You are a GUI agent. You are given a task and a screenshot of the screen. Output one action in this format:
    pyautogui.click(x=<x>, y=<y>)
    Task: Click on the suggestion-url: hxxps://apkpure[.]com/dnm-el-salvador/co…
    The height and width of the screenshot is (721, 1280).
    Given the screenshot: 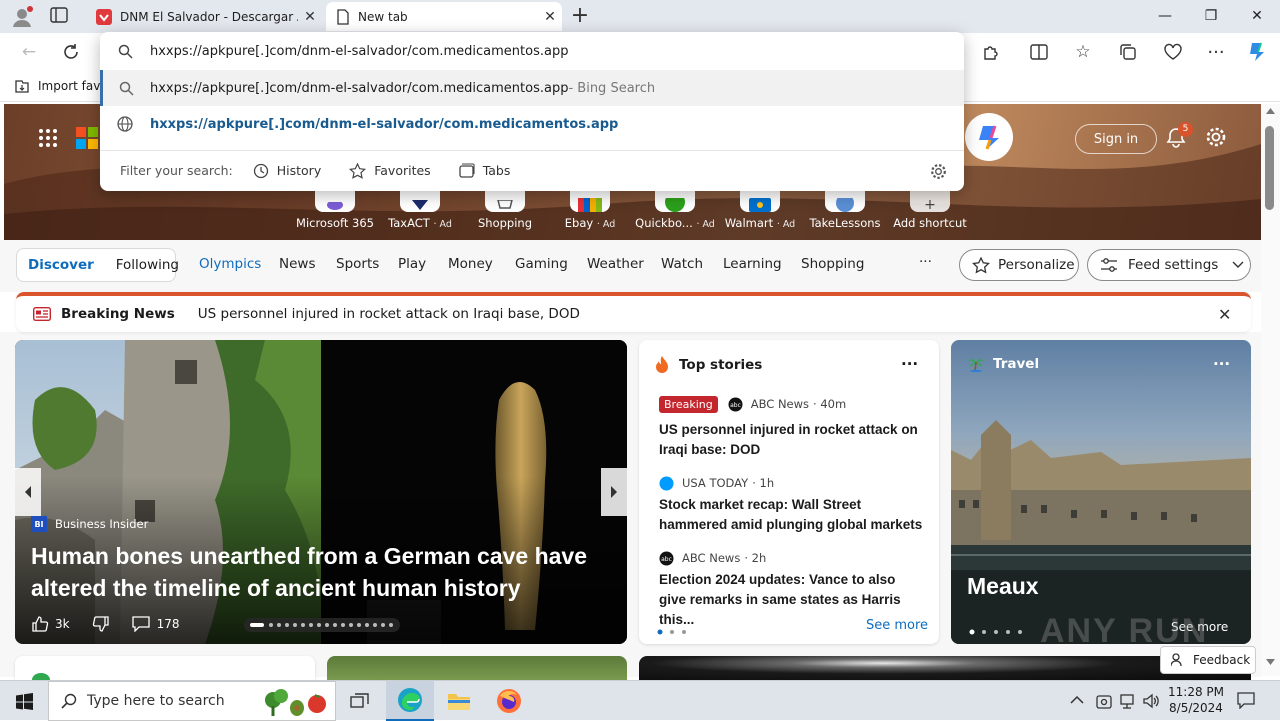 What is the action you would take?
    pyautogui.click(x=532, y=124)
    